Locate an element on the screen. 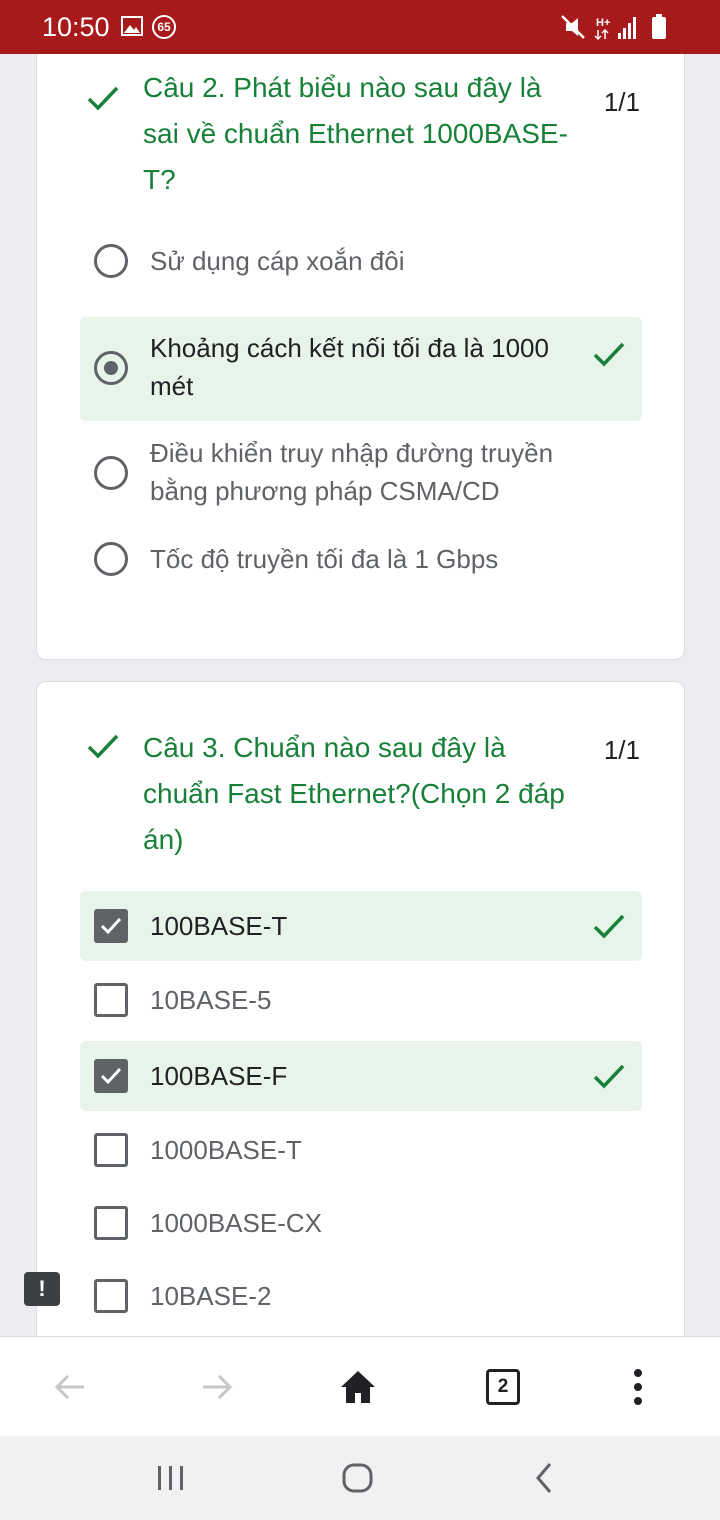 This screenshot has width=720, height=1520. back-nav-icon is located at coordinates (545, 1478).